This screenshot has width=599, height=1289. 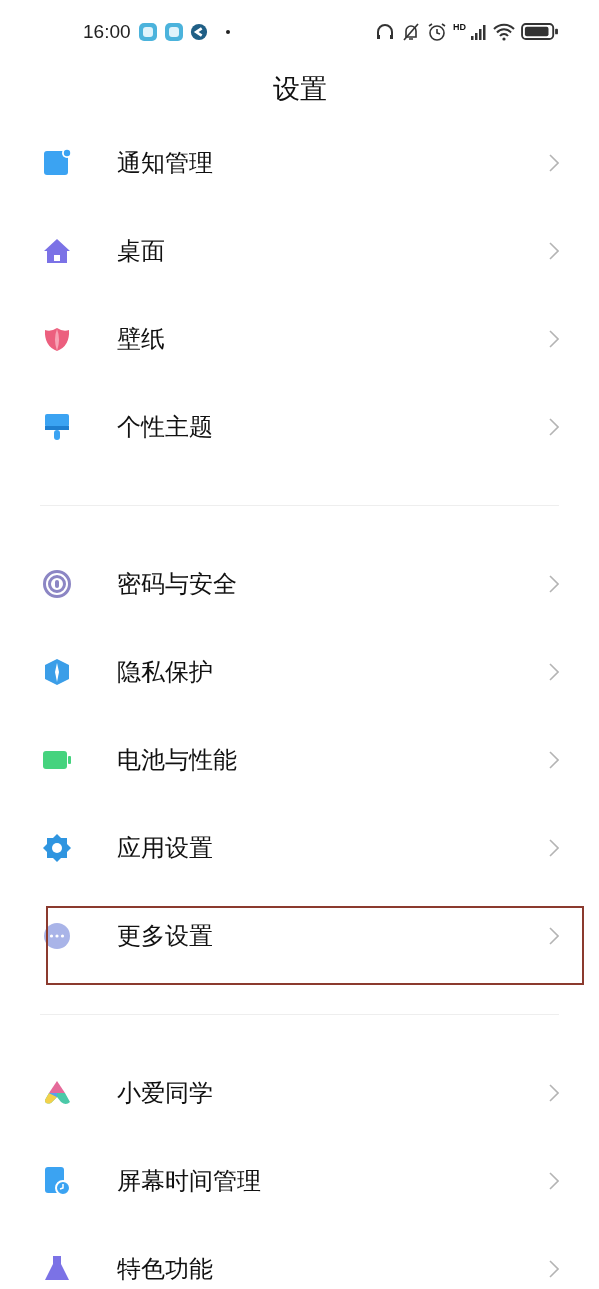 What do you see at coordinates (540, 31) in the screenshot?
I see `battery-status-icon` at bounding box center [540, 31].